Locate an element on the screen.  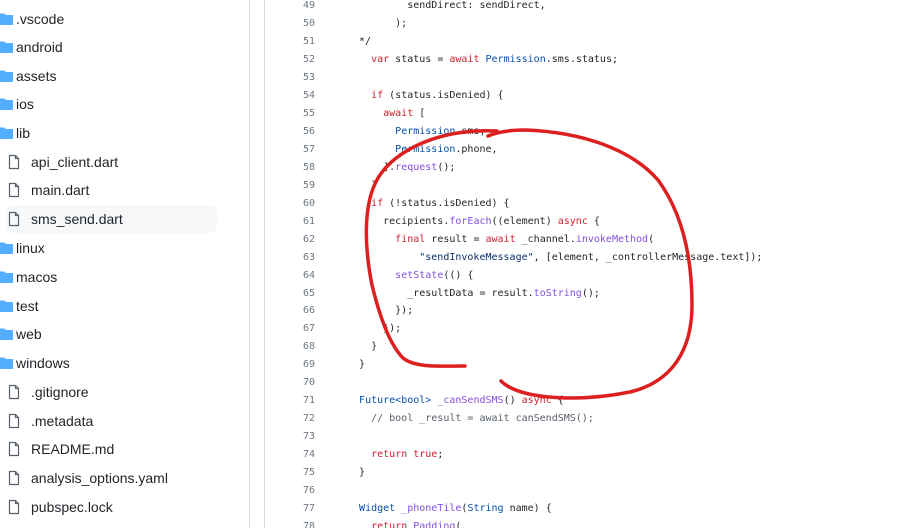
line-number: 67 is located at coordinates (290, 329).